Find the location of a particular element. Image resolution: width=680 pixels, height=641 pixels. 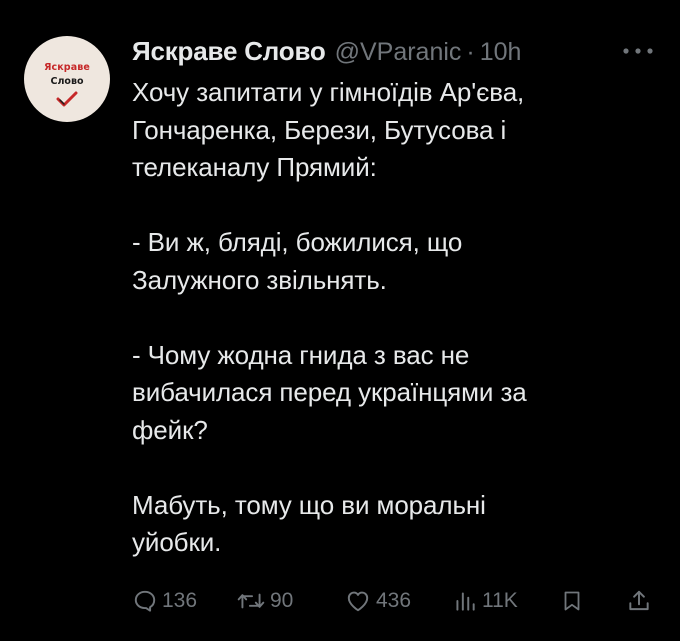

bookmark-icon is located at coordinates (572, 601).